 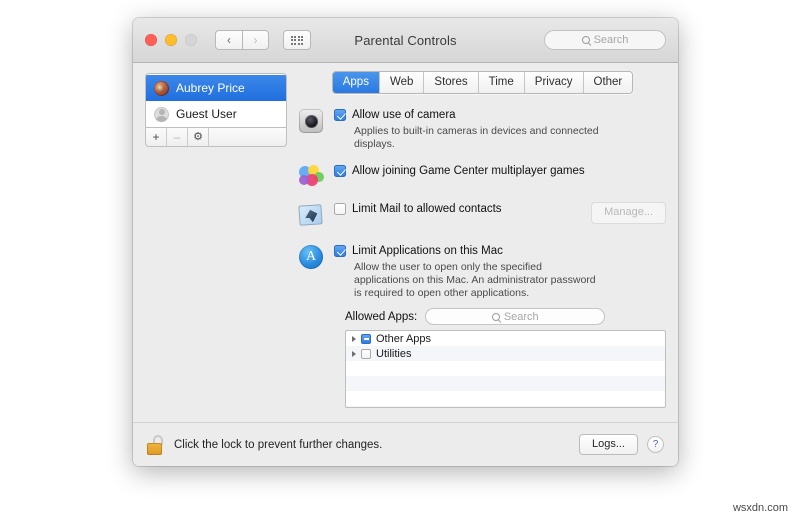 I want to click on traffic-lights, so click(x=171, y=40).